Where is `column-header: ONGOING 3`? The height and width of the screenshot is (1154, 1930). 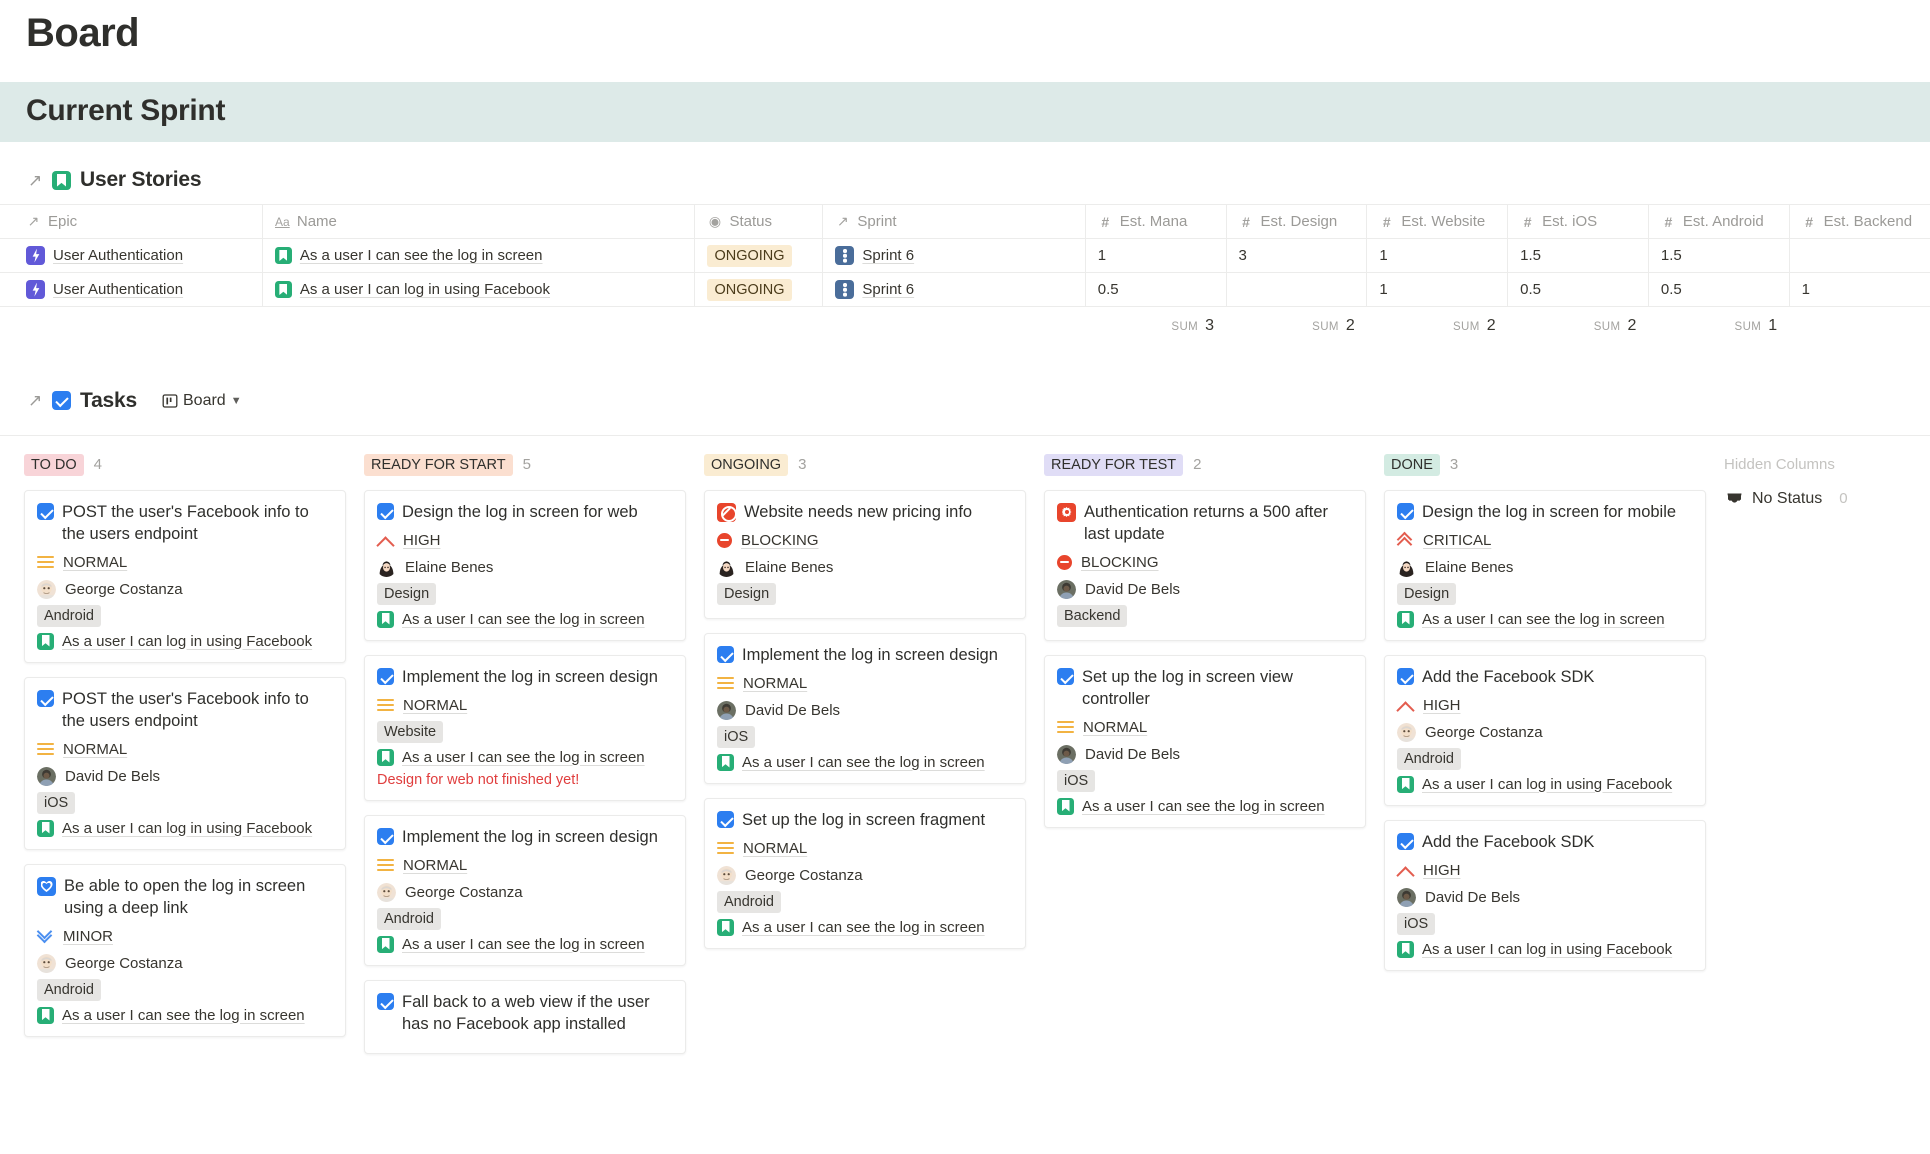
column-header: ONGOING 3 is located at coordinates (865, 465).